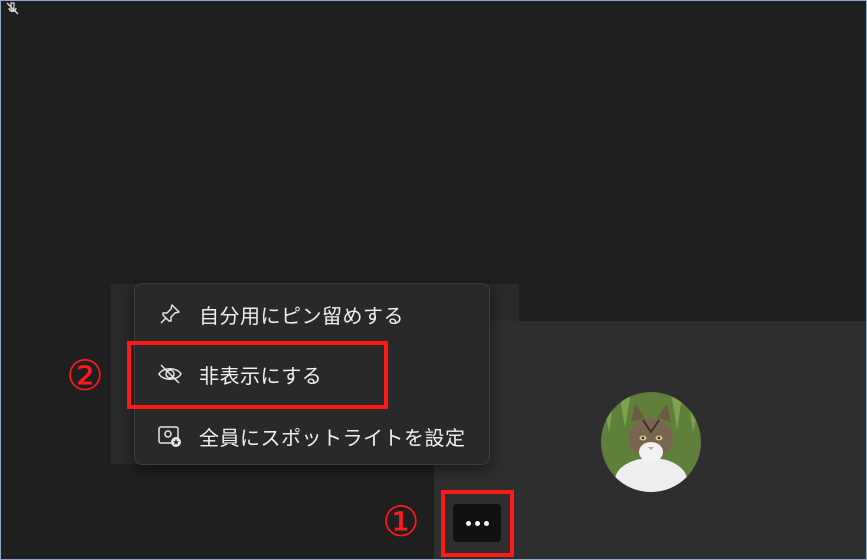  Describe the element at coordinates (332, 437) in the screenshot. I see `menu-item-label: 全員にスポットライトを設定` at that location.